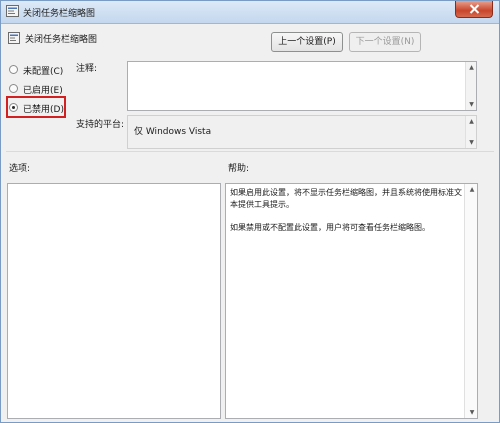  Describe the element at coordinates (307, 42) in the screenshot. I see `previous-setting-button: 上一个设置(P)` at that location.